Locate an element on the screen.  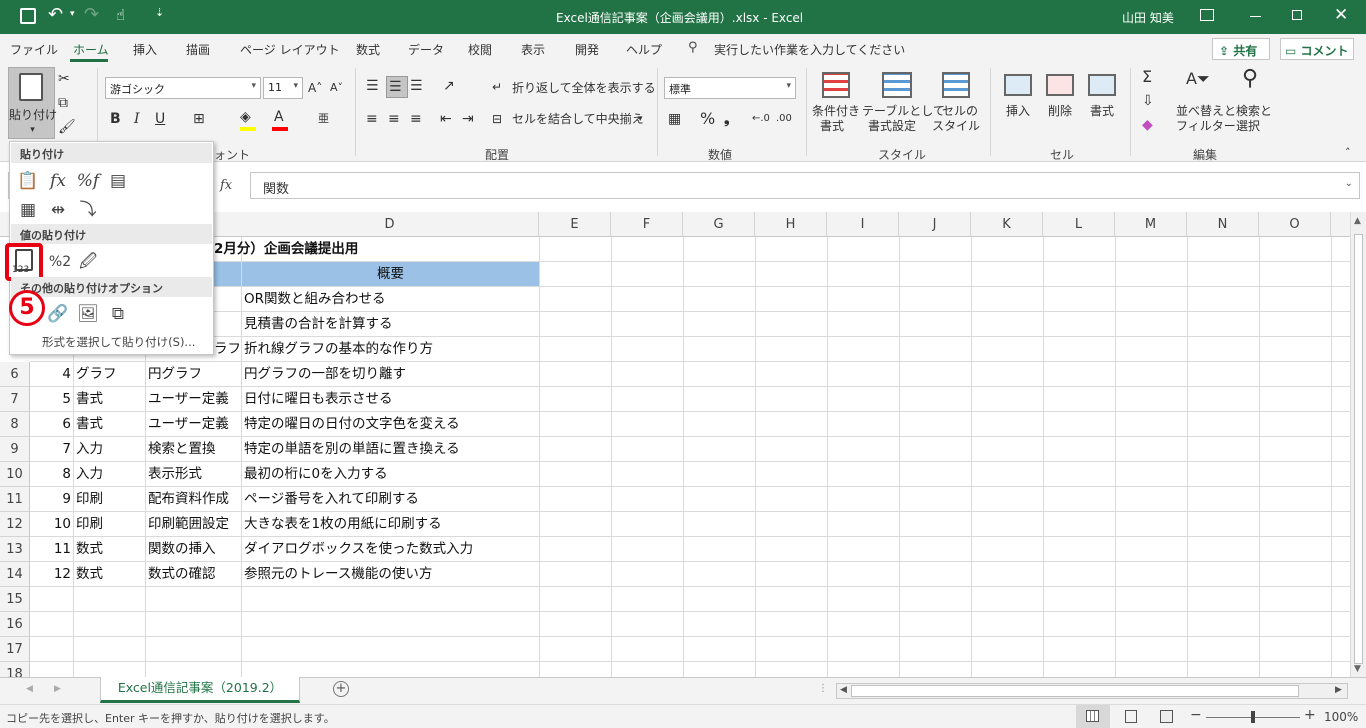
row-header-18: 18 is located at coordinates (15, 669).